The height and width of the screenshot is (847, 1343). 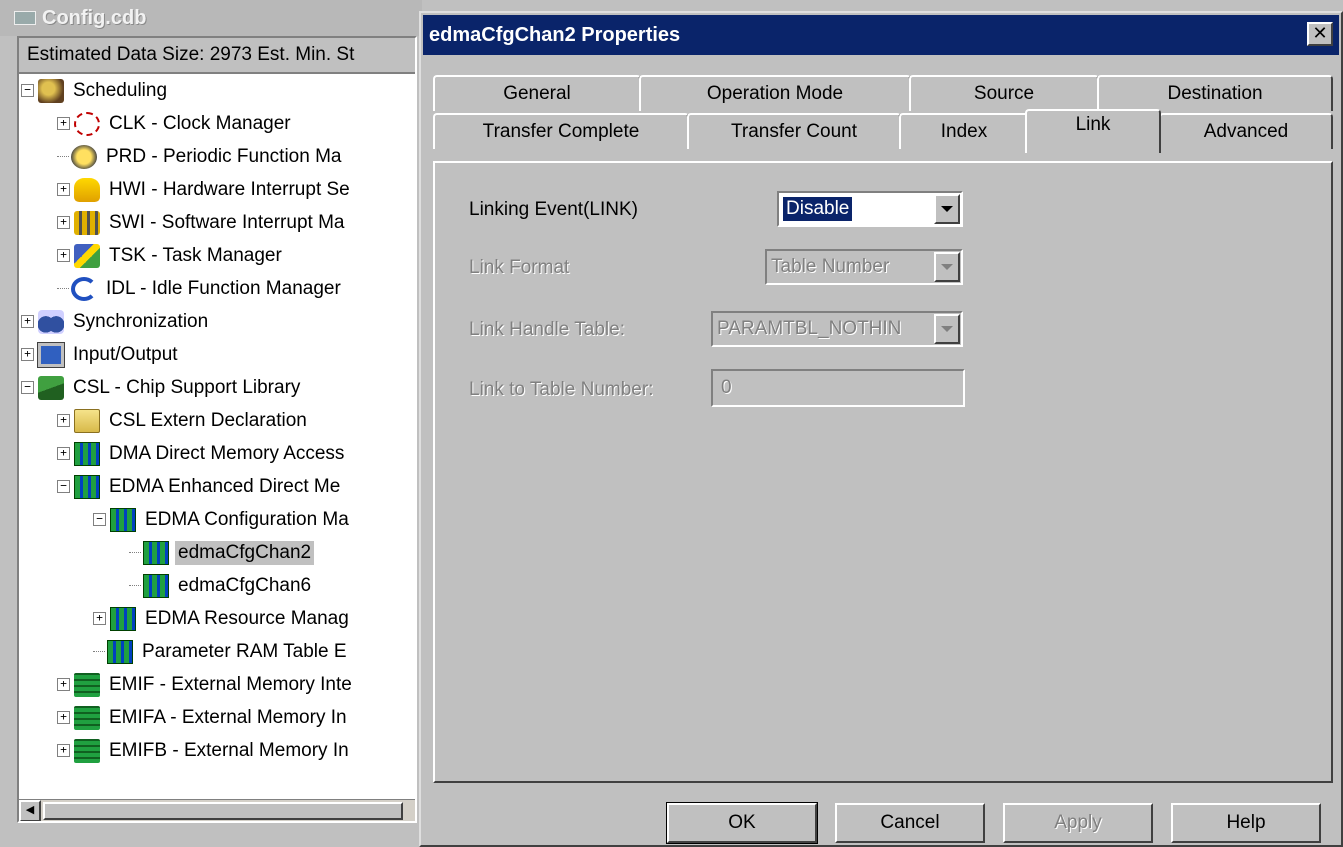 I want to click on link-handle-table-label: Link Handle Table:, so click(x=547, y=329).